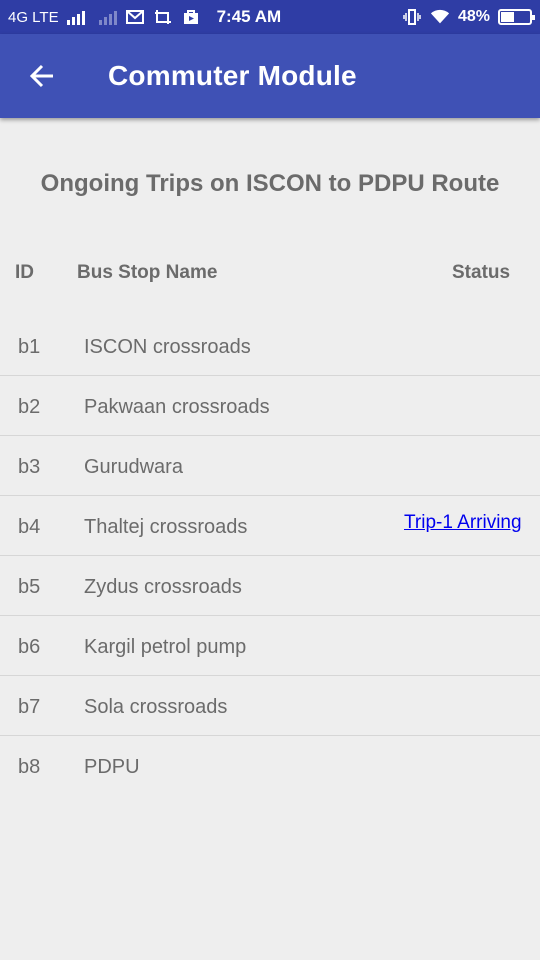  What do you see at coordinates (147, 272) in the screenshot?
I see `column-header-name: Bus Stop Name` at bounding box center [147, 272].